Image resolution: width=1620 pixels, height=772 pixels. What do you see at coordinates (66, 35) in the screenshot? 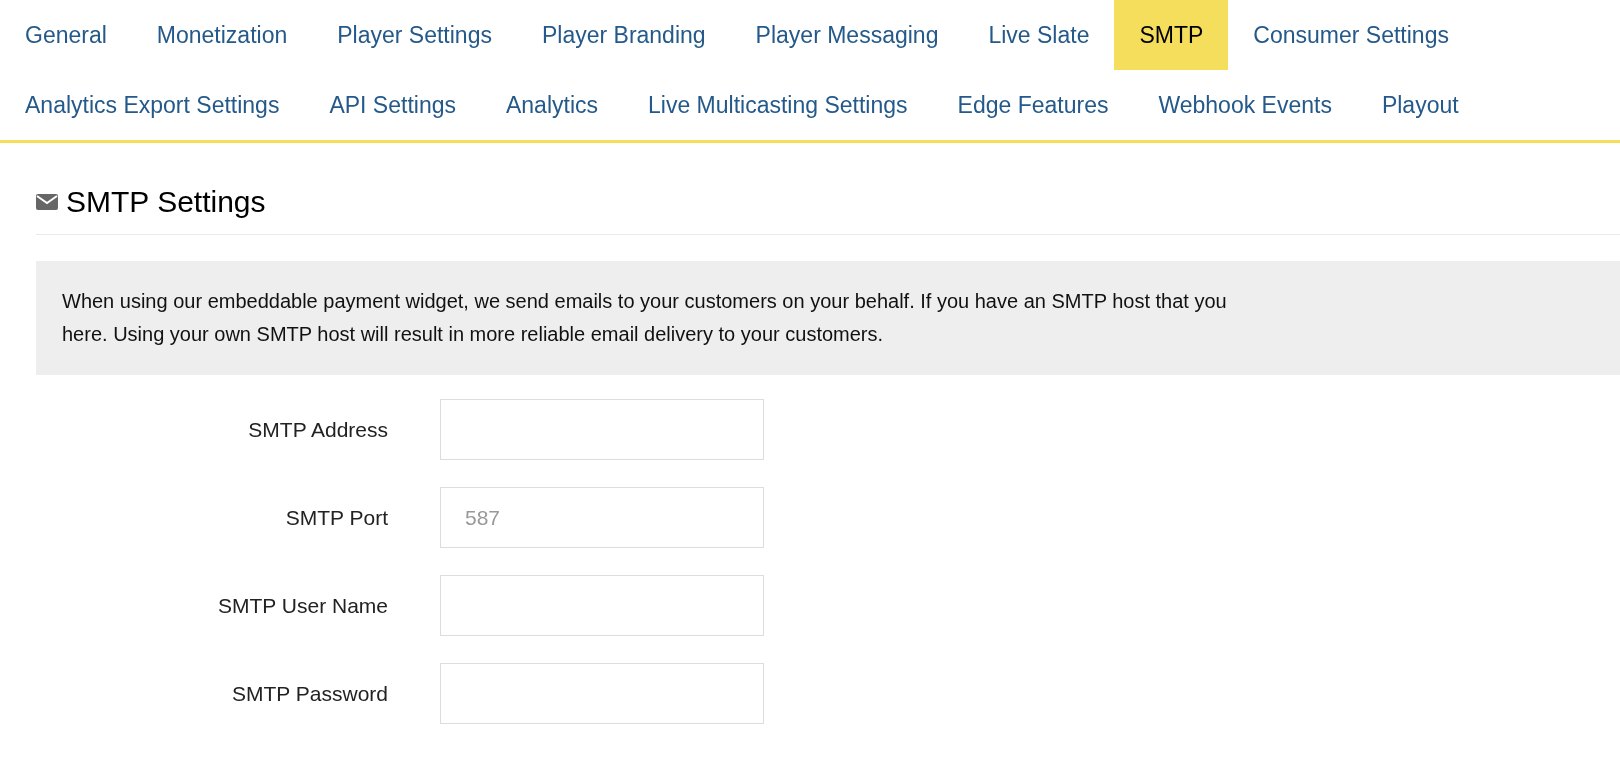
I see `settings-tab: General` at bounding box center [66, 35].